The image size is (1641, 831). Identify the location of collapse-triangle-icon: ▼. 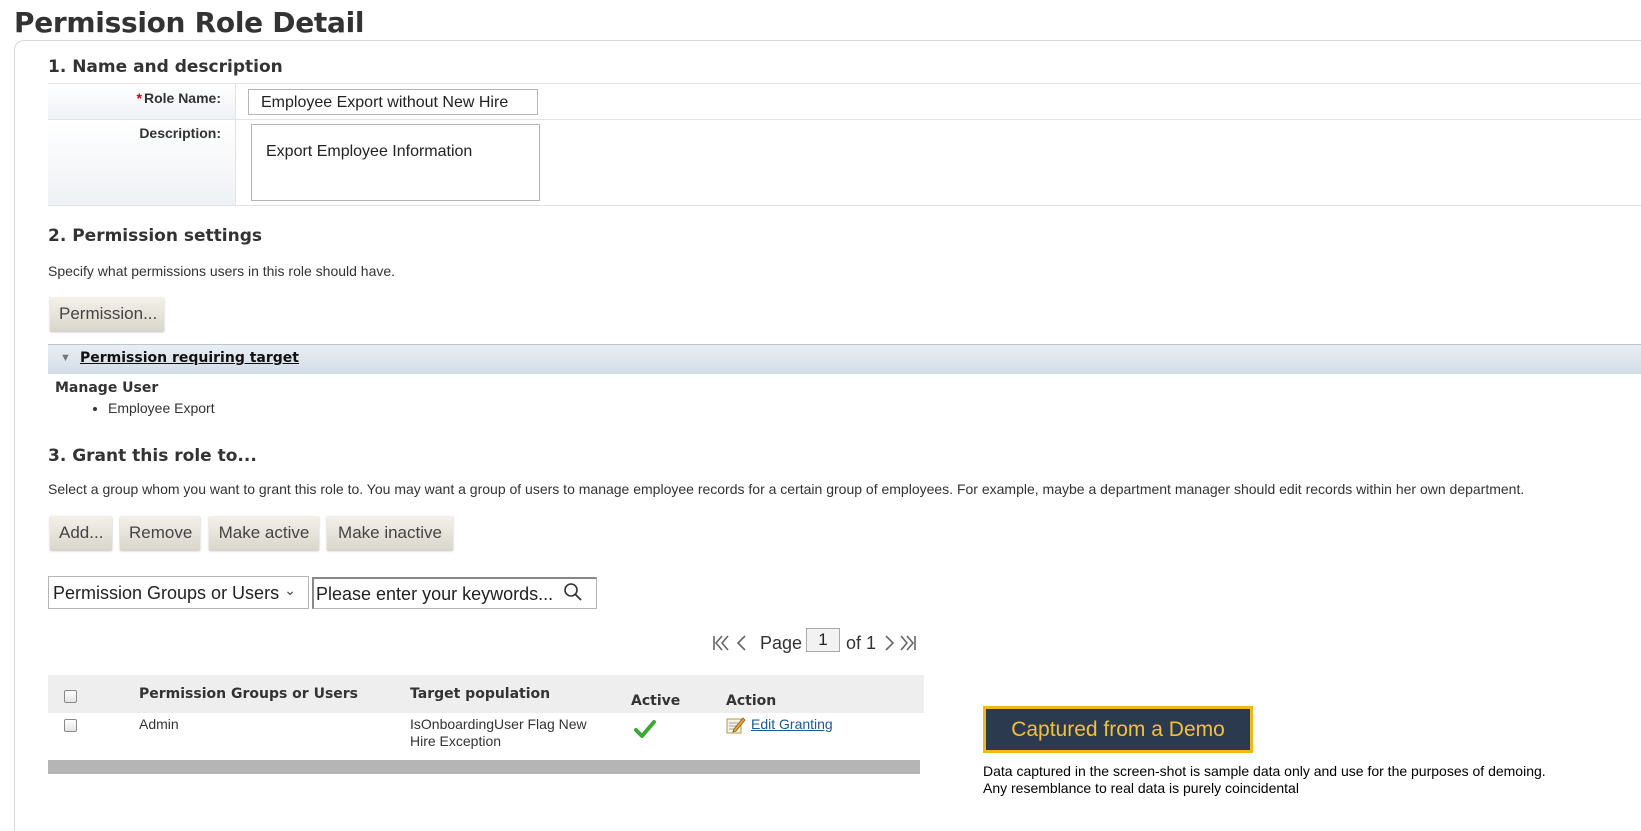
(65, 358).